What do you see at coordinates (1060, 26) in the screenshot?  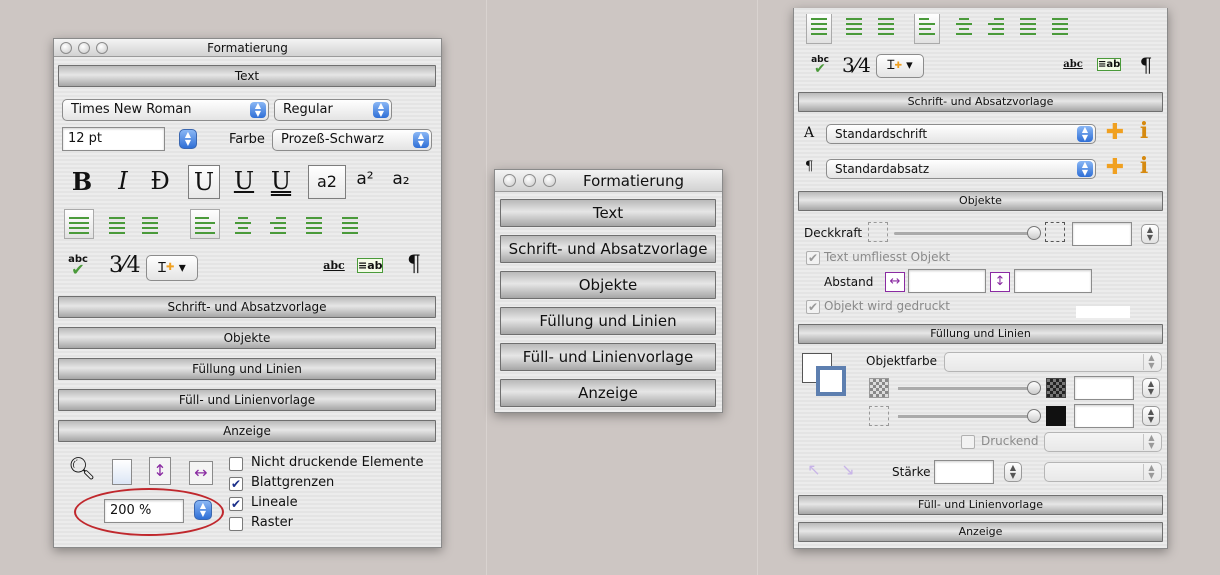 I see `justify-full-icon` at bounding box center [1060, 26].